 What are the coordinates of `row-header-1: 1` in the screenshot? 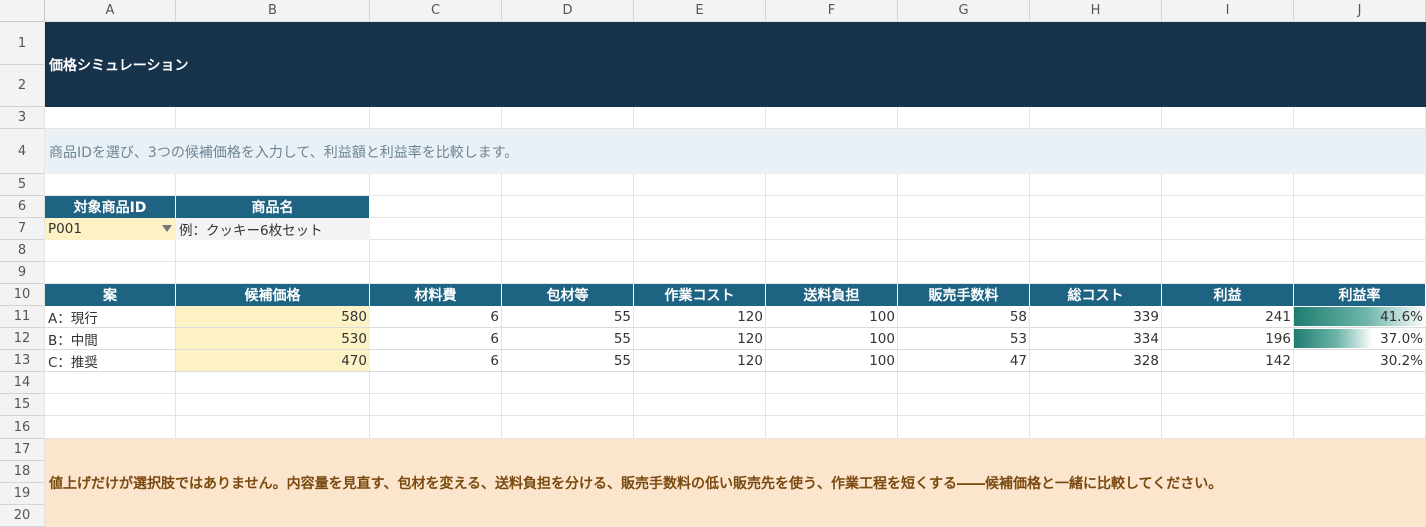 It's located at (22, 43).